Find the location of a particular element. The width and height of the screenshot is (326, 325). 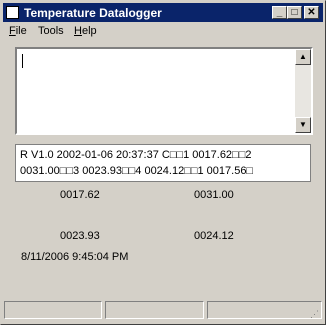

menu-file: File is located at coordinates (18, 31).